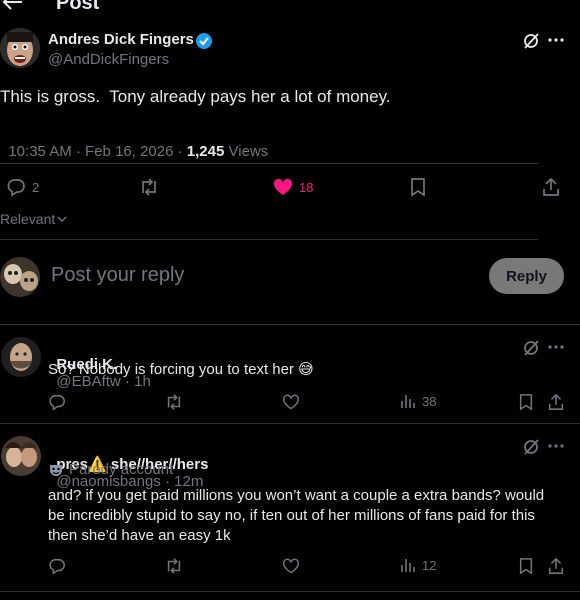  Describe the element at coordinates (36, 187) in the screenshot. I see `reply-count: 2` at that location.